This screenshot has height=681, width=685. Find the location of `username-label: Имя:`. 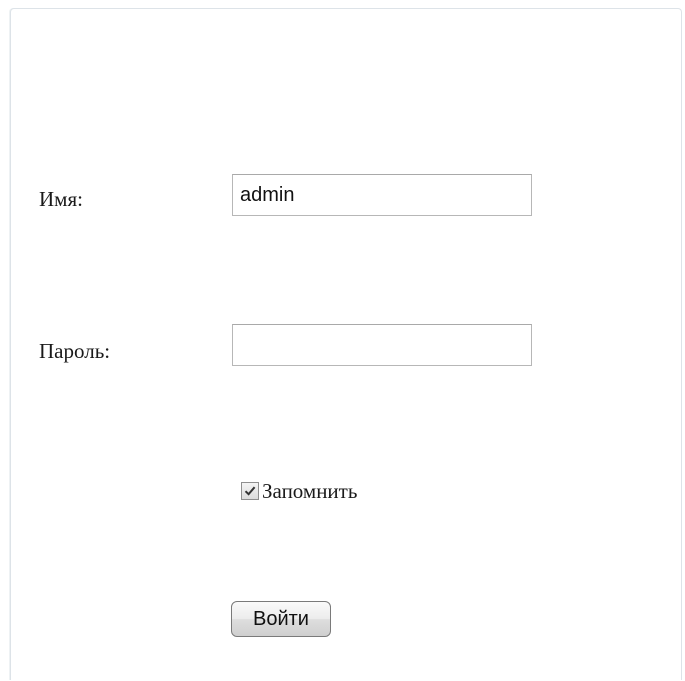

username-label: Имя: is located at coordinates (61, 199).